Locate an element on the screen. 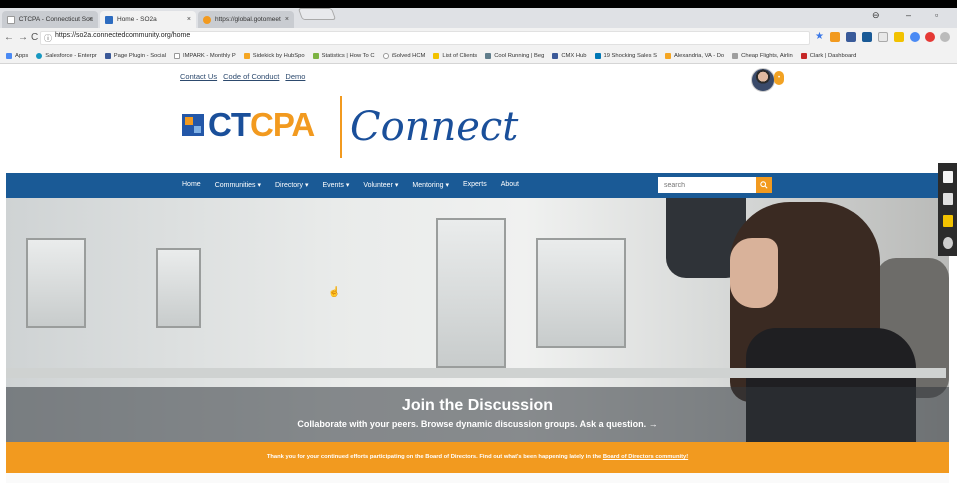  menu-icon is located at coordinates (945, 37).